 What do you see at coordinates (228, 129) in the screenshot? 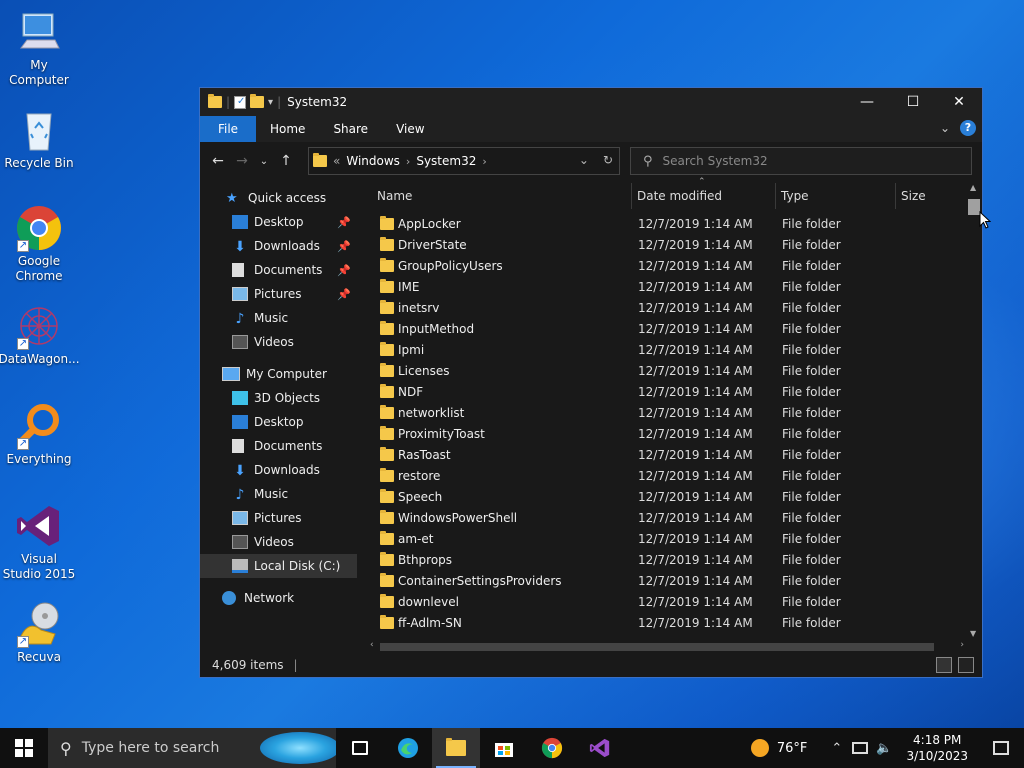
I see `tab-file: File` at bounding box center [228, 129].